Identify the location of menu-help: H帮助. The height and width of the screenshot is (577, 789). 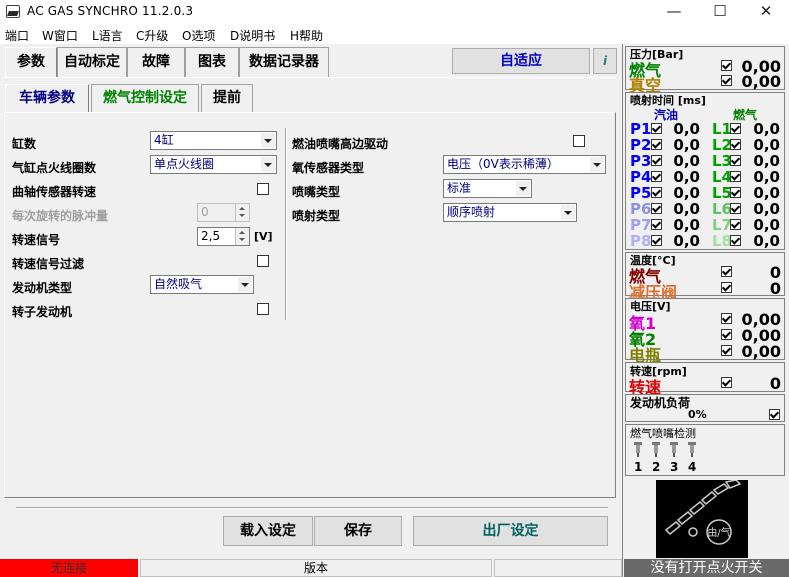
(306, 35).